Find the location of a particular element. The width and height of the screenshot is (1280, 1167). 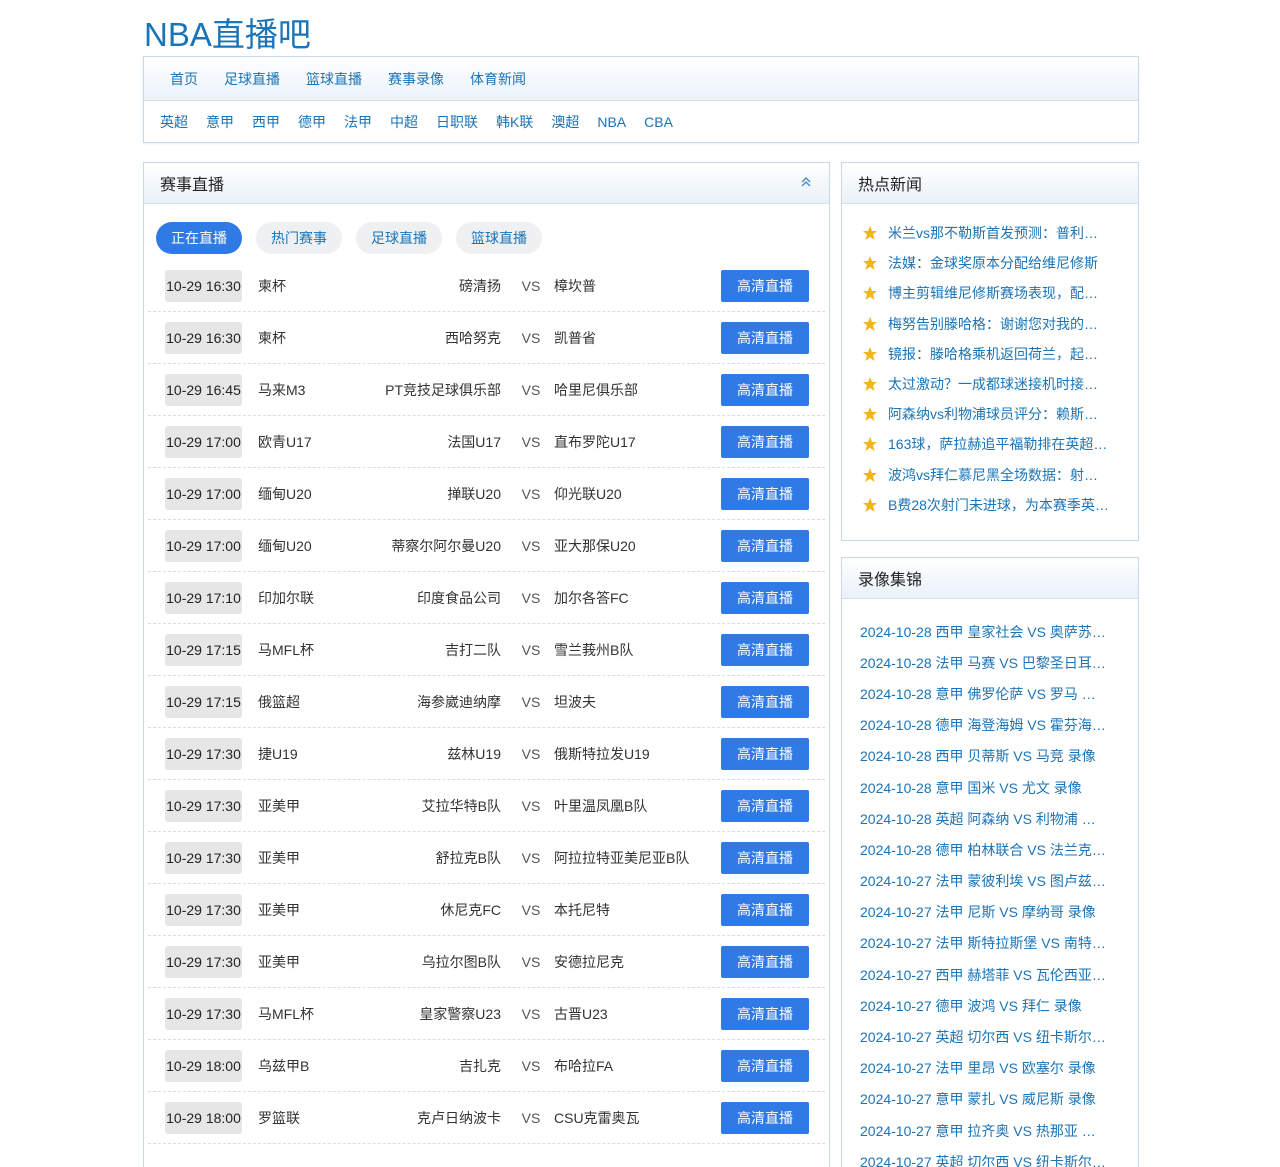

news-item: 波鸿vs拜仁慕尼黑全场数据：射门比 is located at coordinates (1000, 475).